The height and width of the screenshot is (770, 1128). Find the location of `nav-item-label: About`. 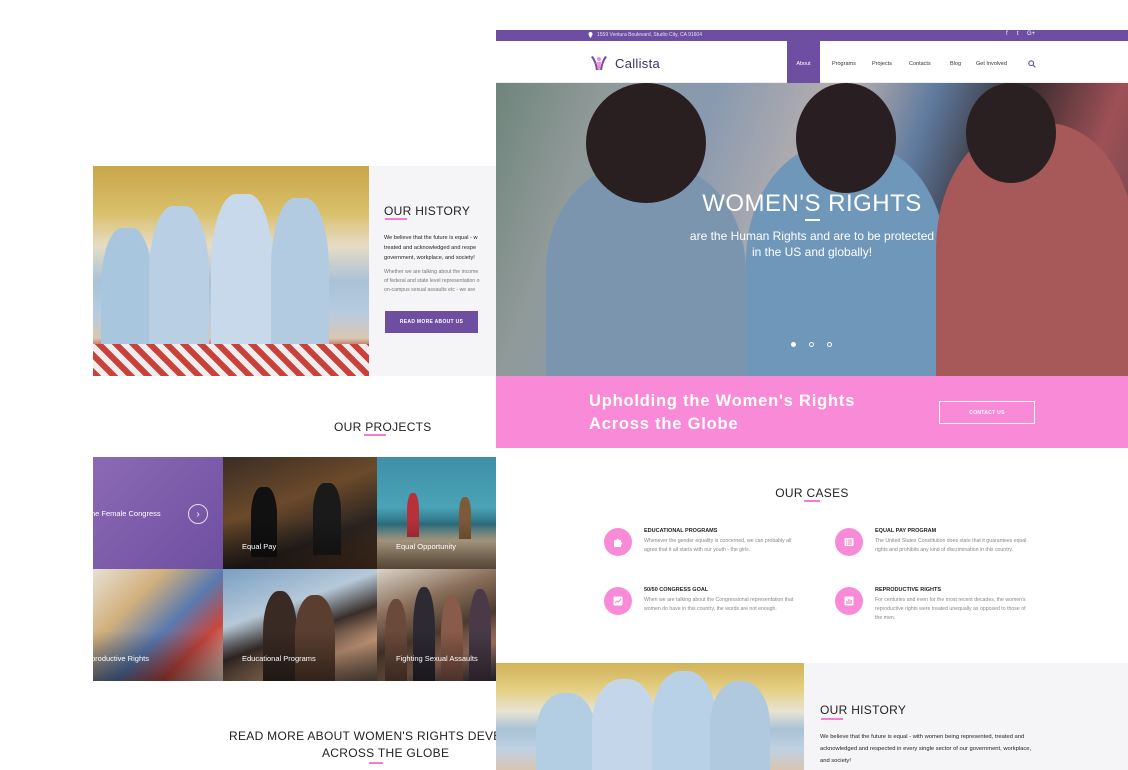

nav-item-label: About is located at coordinates (803, 64).